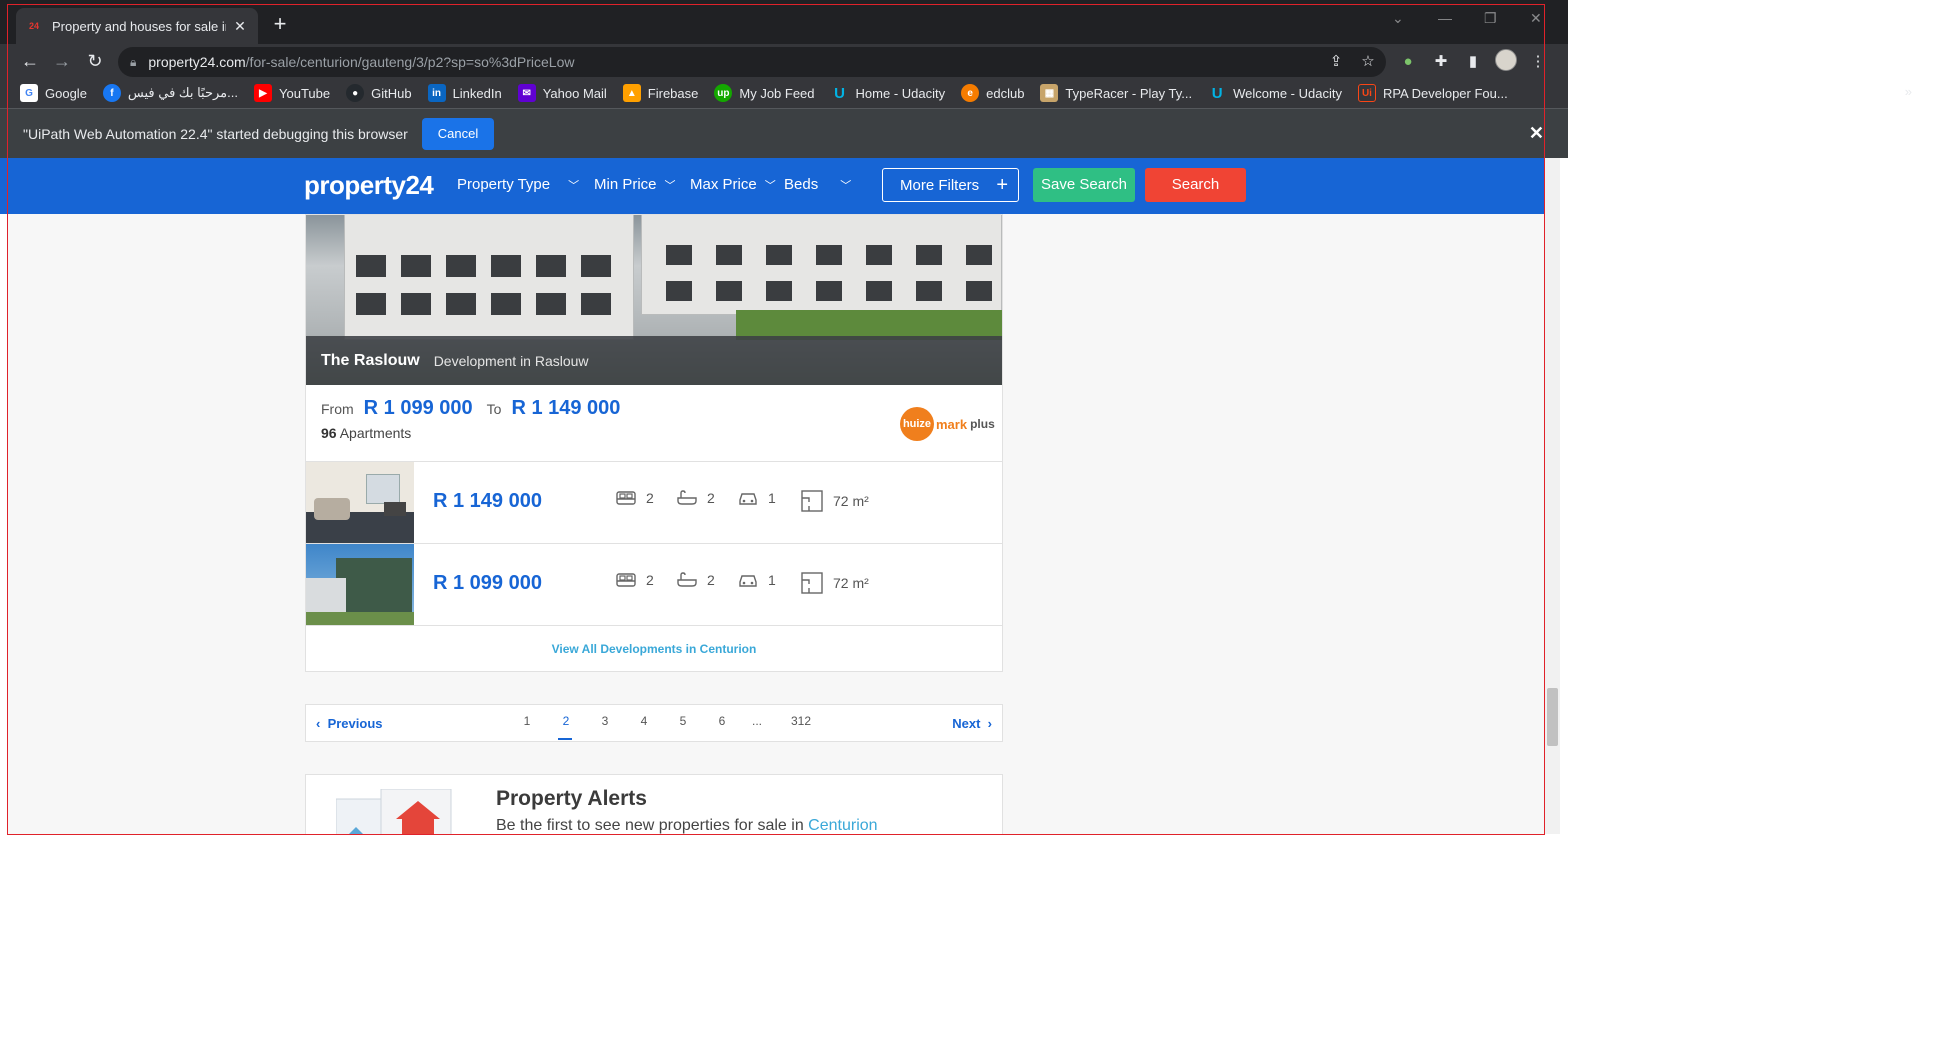 The height and width of the screenshot is (1038, 1938). I want to click on close-tab-icon: ✕, so click(240, 26).